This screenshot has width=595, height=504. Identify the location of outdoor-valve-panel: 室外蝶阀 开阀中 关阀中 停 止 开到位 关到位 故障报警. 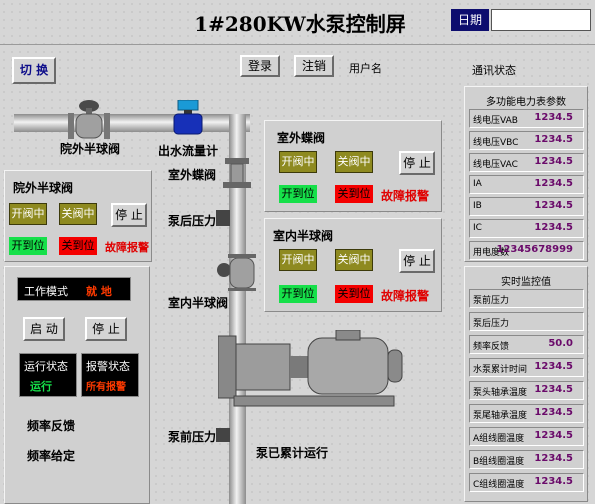
(353, 166).